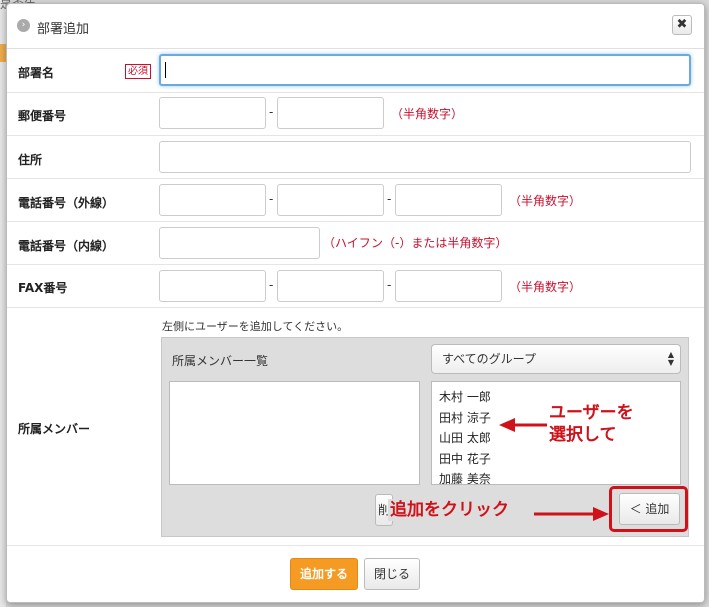 This screenshot has height=607, width=709. What do you see at coordinates (583, 435) in the screenshot?
I see `annotation-line: 選択して` at bounding box center [583, 435].